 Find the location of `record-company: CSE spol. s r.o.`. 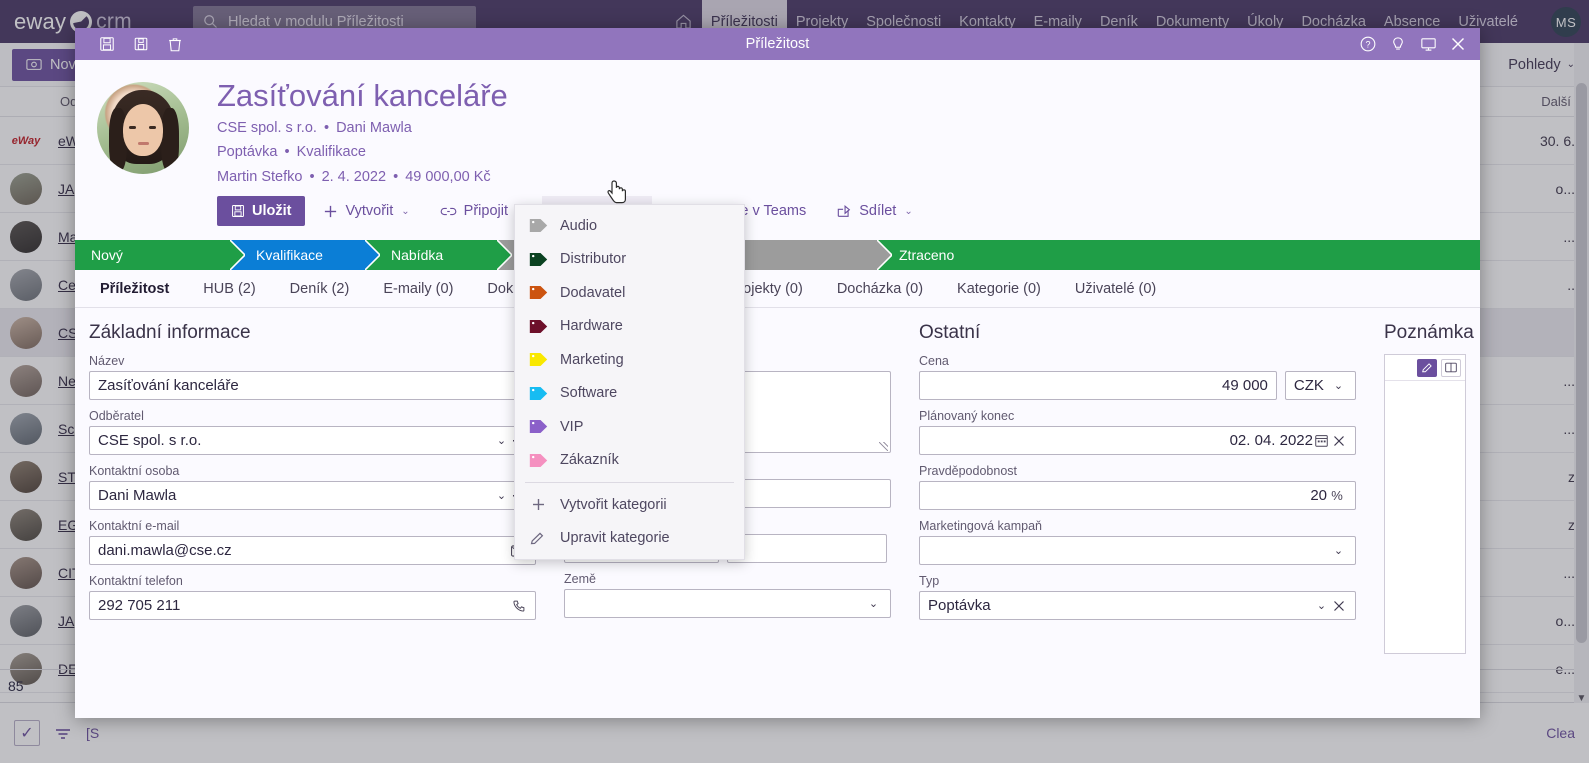

record-company: CSE spol. s r.o. is located at coordinates (267, 128).